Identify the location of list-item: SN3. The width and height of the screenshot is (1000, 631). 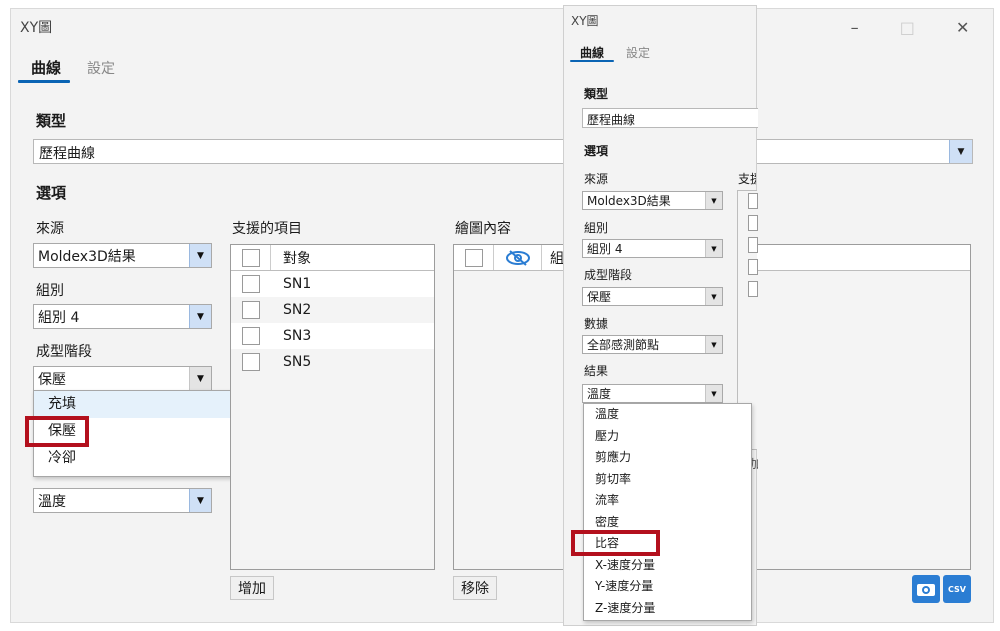
(332, 336).